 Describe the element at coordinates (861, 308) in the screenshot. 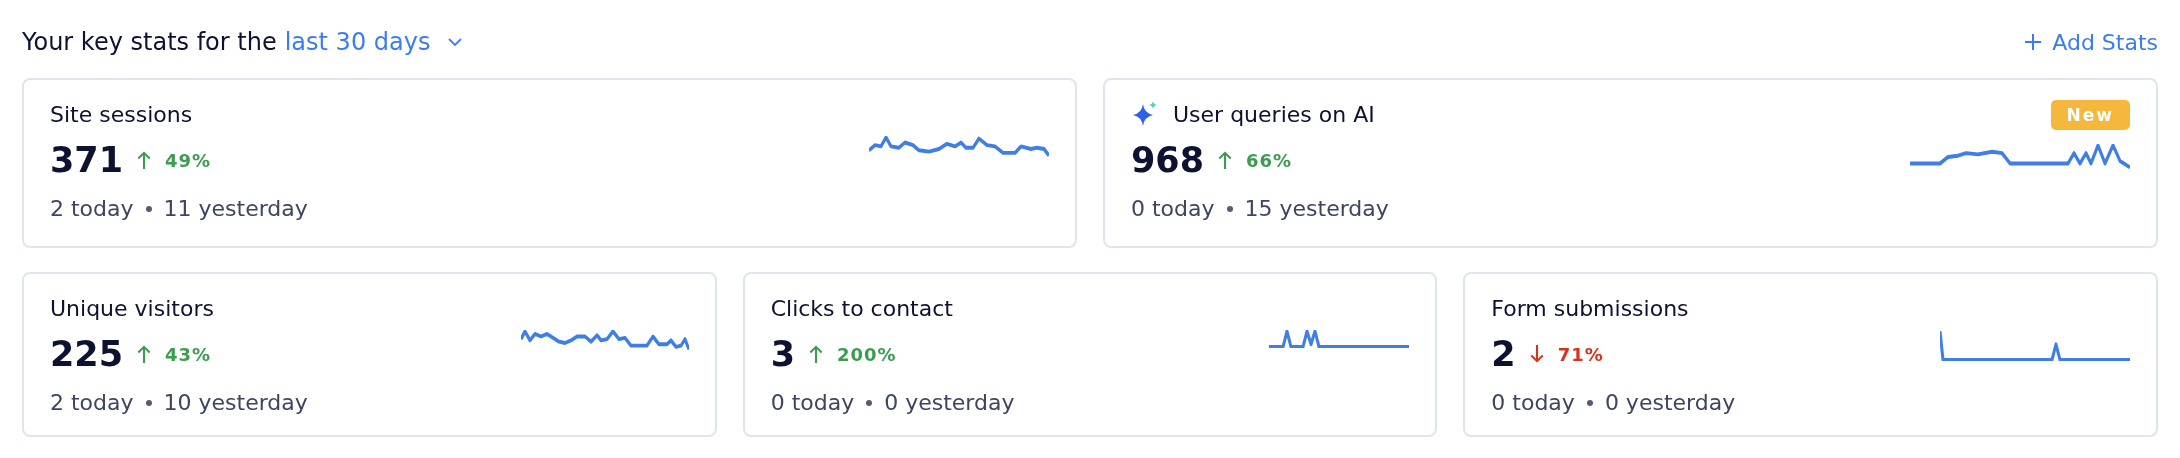

I see `stat-title: Clicks to contact` at that location.